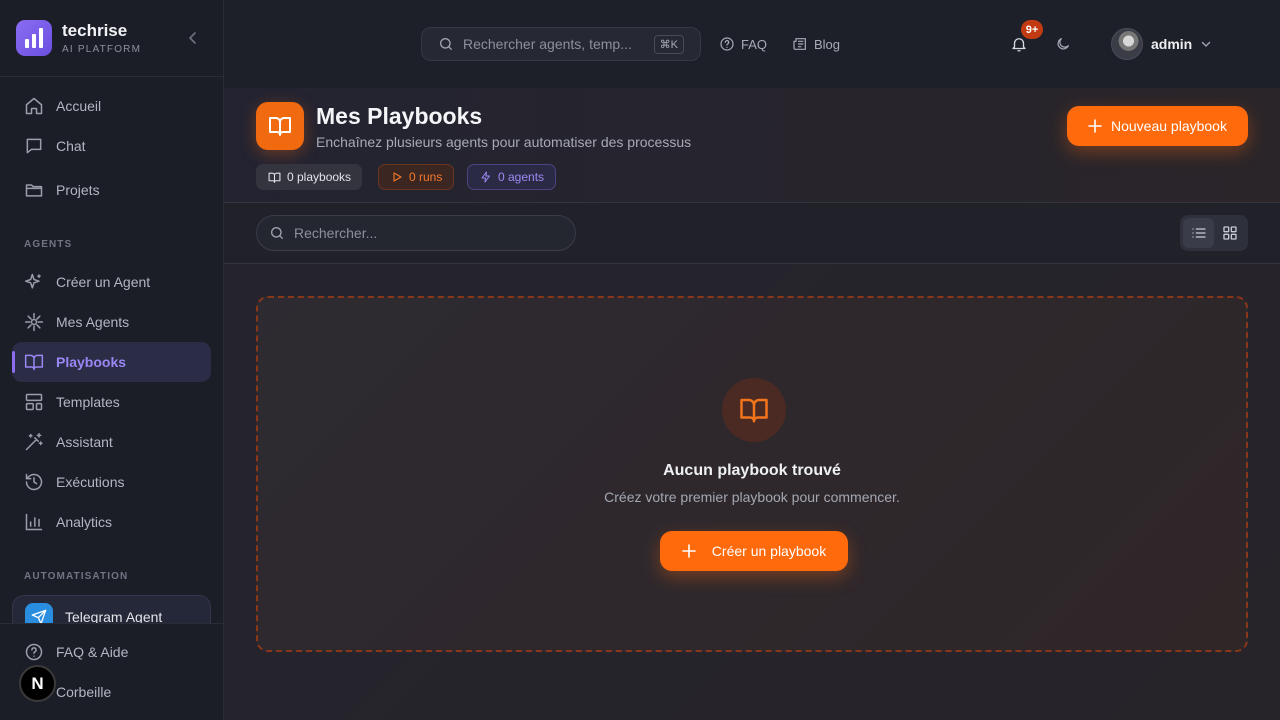 Image resolution: width=1280 pixels, height=720 pixels. Describe the element at coordinates (1206, 44) in the screenshot. I see `chevron-down-icon` at that location.